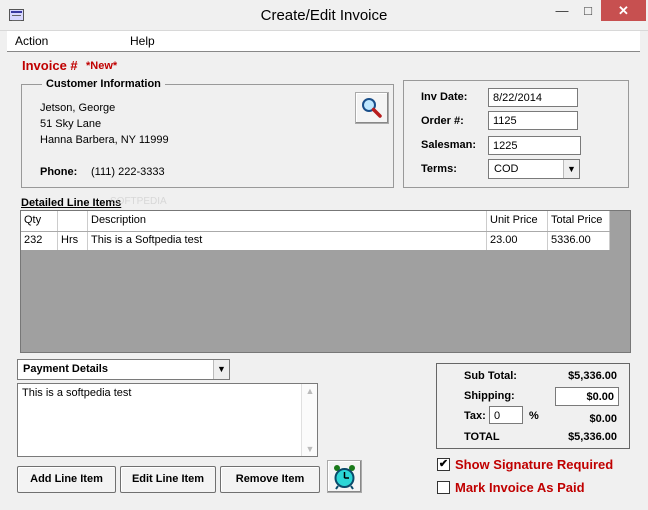  I want to click on scroll-up-icon: ▲, so click(310, 391).